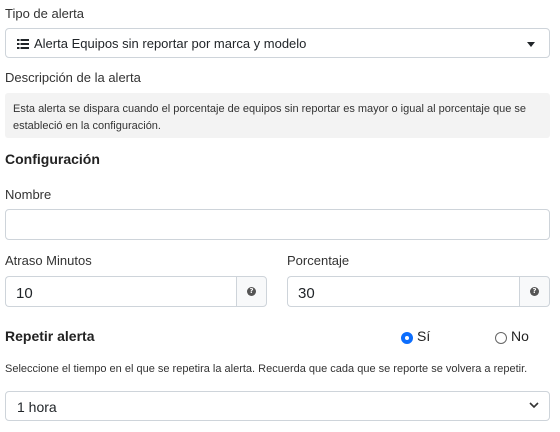  What do you see at coordinates (28, 194) in the screenshot?
I see `name-label: Nombre` at bounding box center [28, 194].